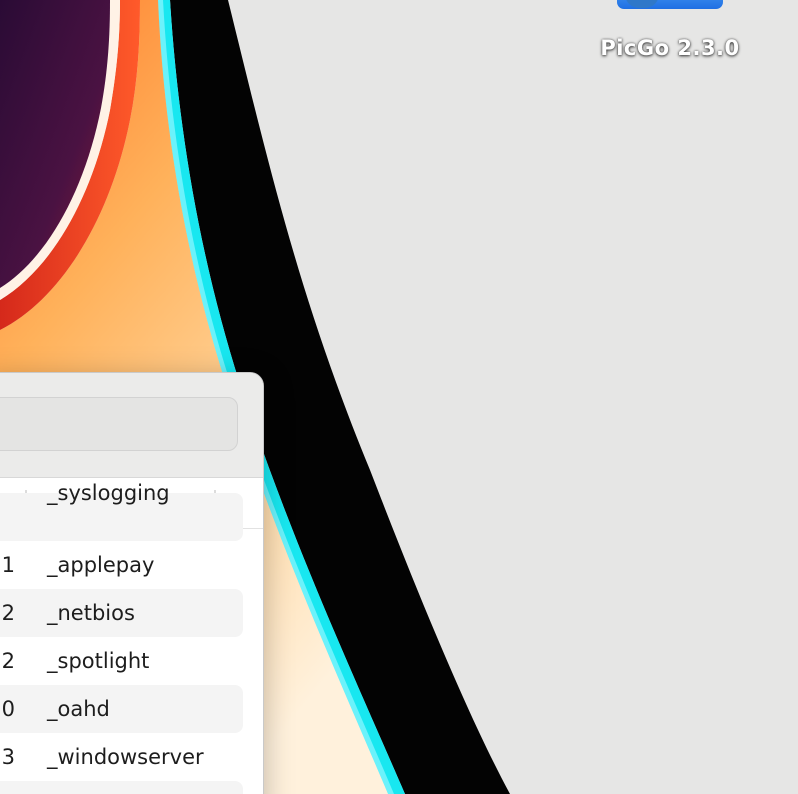  Describe the element at coordinates (101, 565) in the screenshot. I see `row-user: _applepay` at that location.